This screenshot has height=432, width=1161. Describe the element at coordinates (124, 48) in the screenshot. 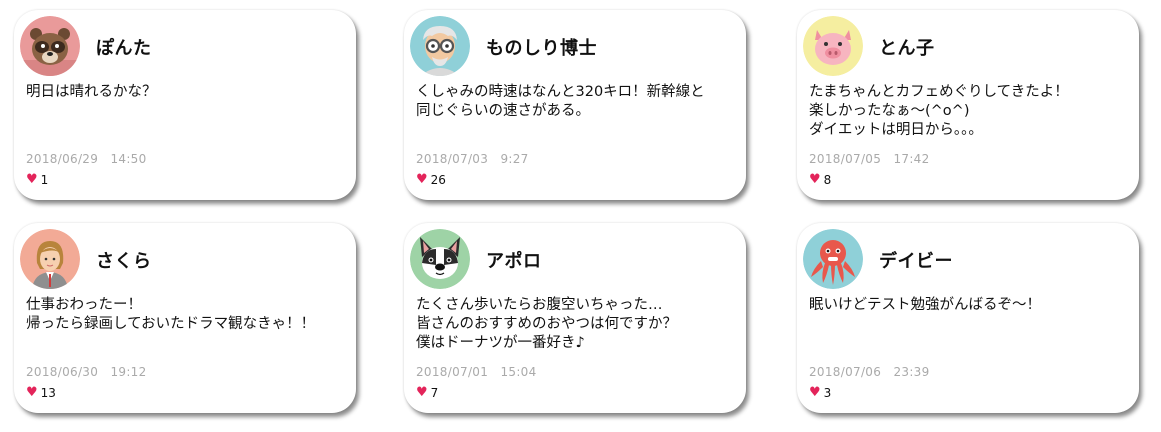

I see `user-name: ぽんた` at that location.